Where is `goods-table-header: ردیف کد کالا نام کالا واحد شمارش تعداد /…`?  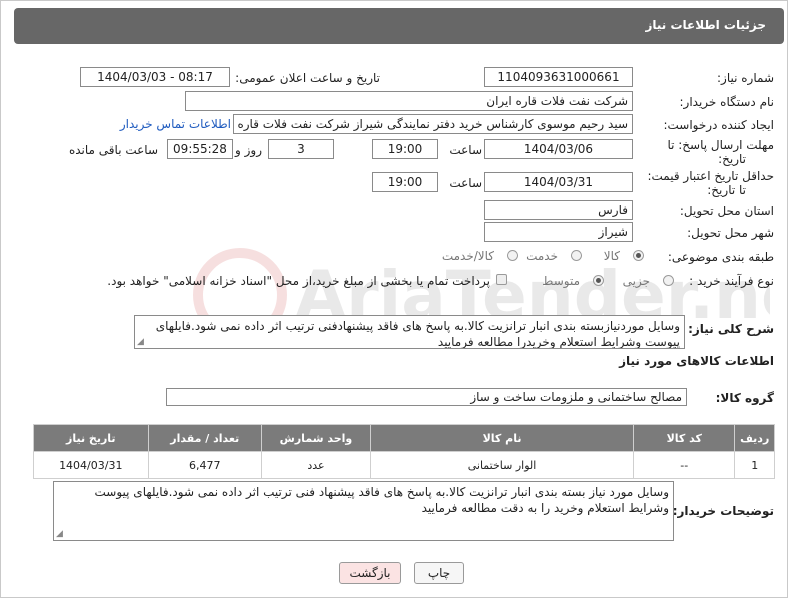
goods-table-header: ردیف کد کالا نام کالا واحد شمارش تعداد /… is located at coordinates (404, 438).